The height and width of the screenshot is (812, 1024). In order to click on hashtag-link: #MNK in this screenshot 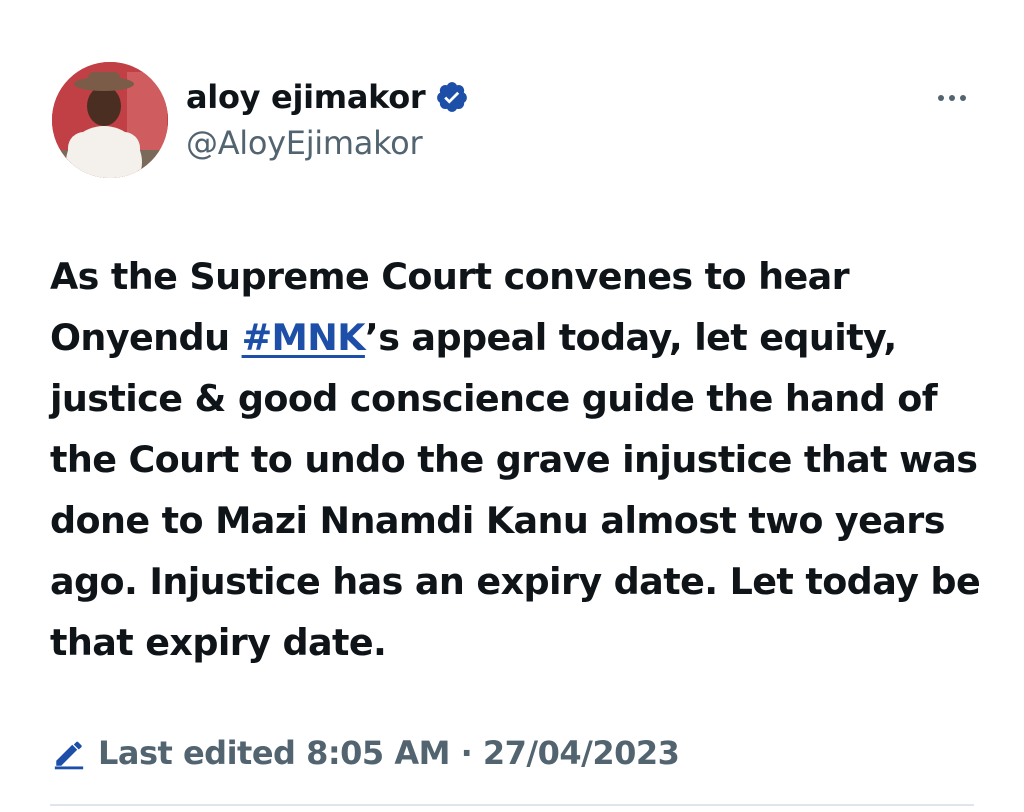, I will do `click(304, 337)`.